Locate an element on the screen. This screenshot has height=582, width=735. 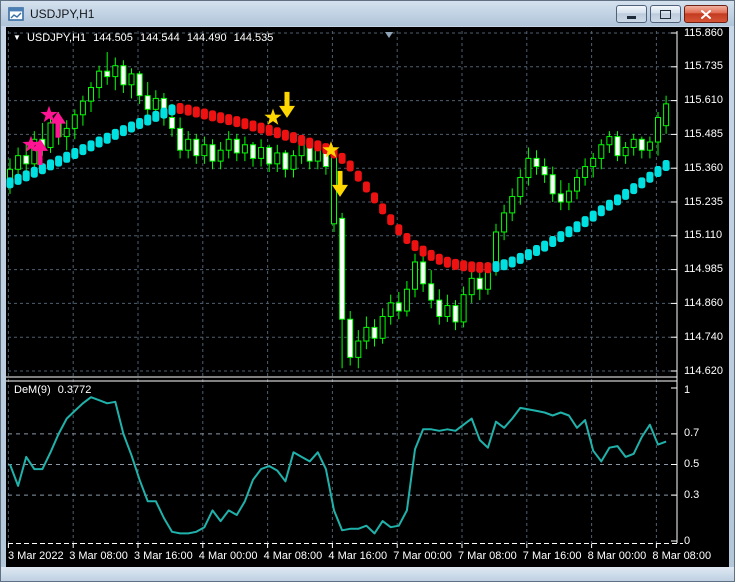
time-label: 4 Mar 00:00 is located at coordinates (228, 556).